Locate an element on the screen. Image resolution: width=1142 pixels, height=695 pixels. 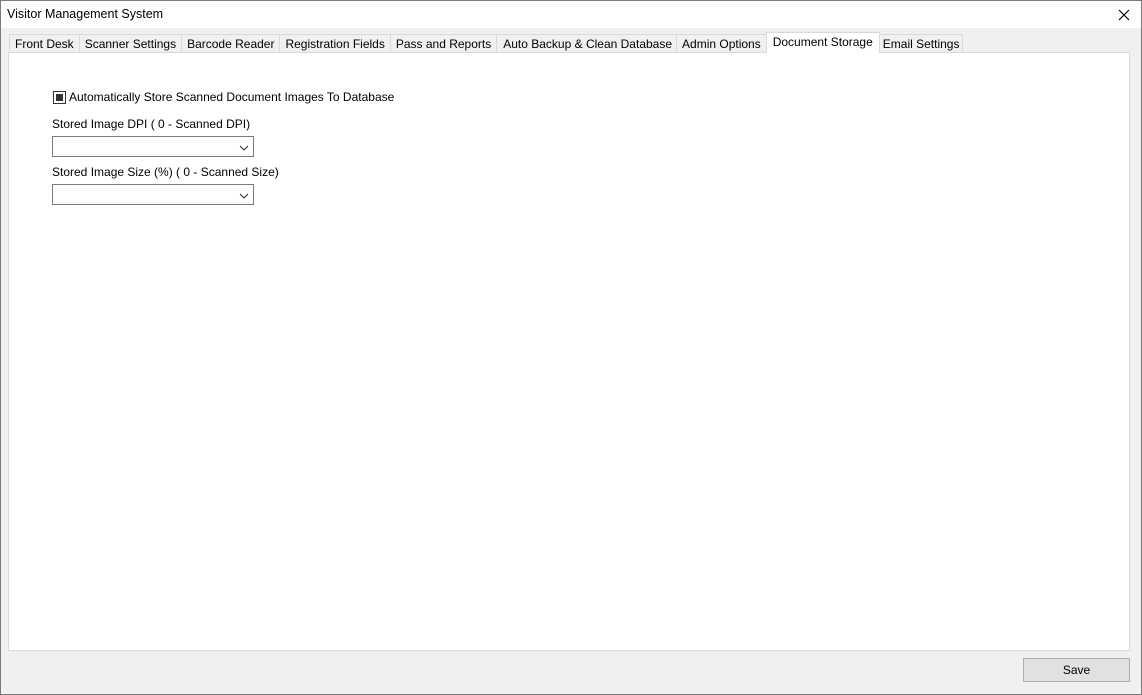
save-button: Save is located at coordinates (1076, 670).